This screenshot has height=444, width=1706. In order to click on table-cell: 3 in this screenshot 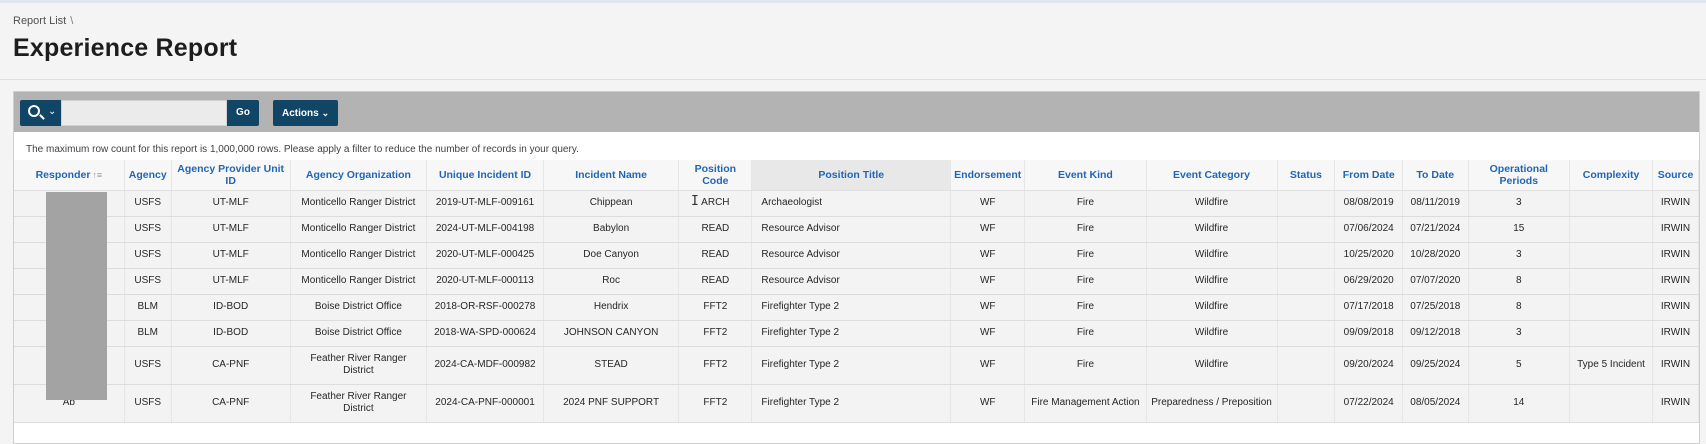, I will do `click(1519, 333)`.